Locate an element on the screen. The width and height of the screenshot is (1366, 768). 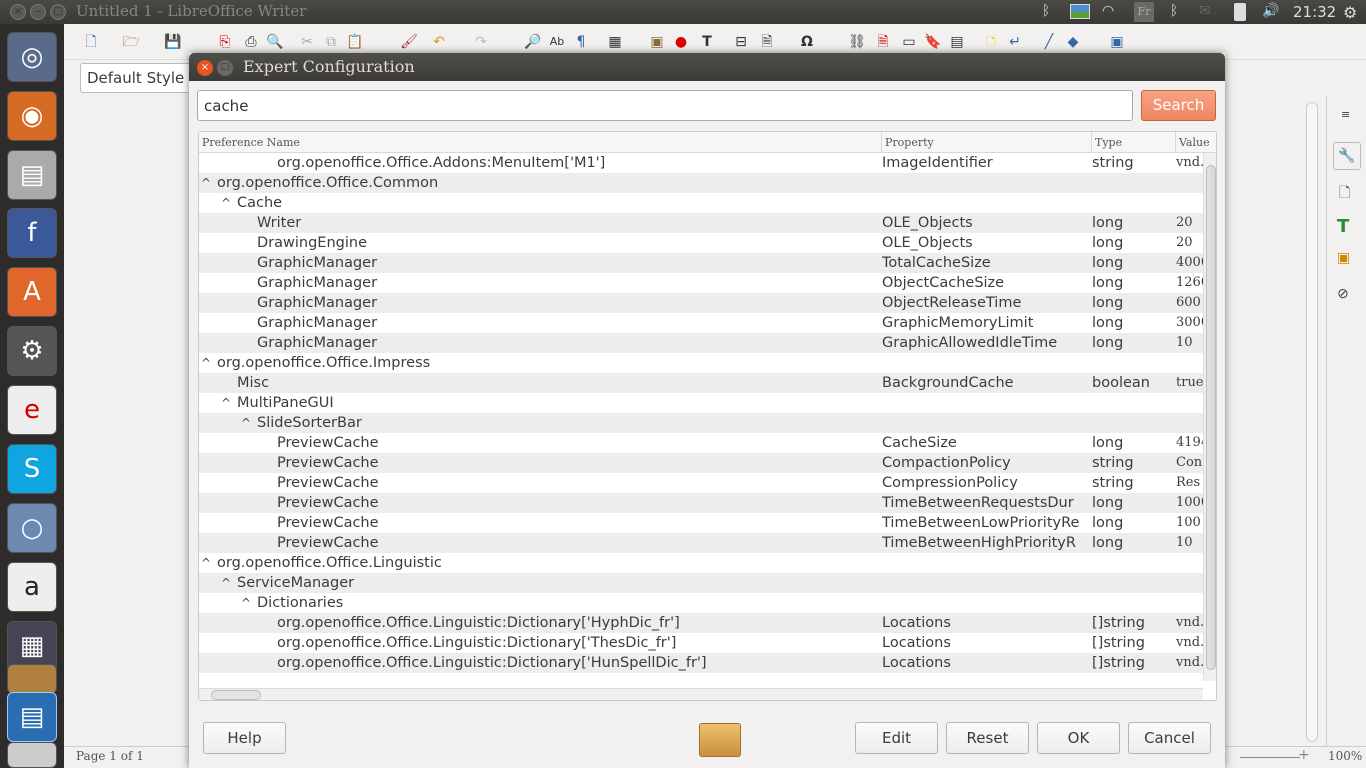
vertical-scrollbar is located at coordinates (1209, 417).